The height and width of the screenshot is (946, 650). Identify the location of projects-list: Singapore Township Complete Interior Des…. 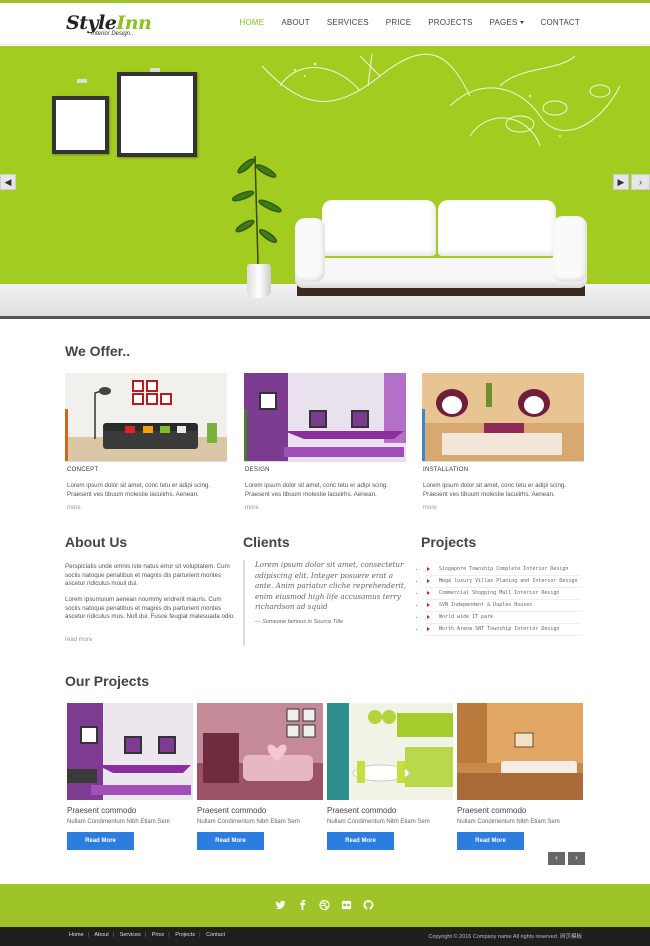
(503, 600).